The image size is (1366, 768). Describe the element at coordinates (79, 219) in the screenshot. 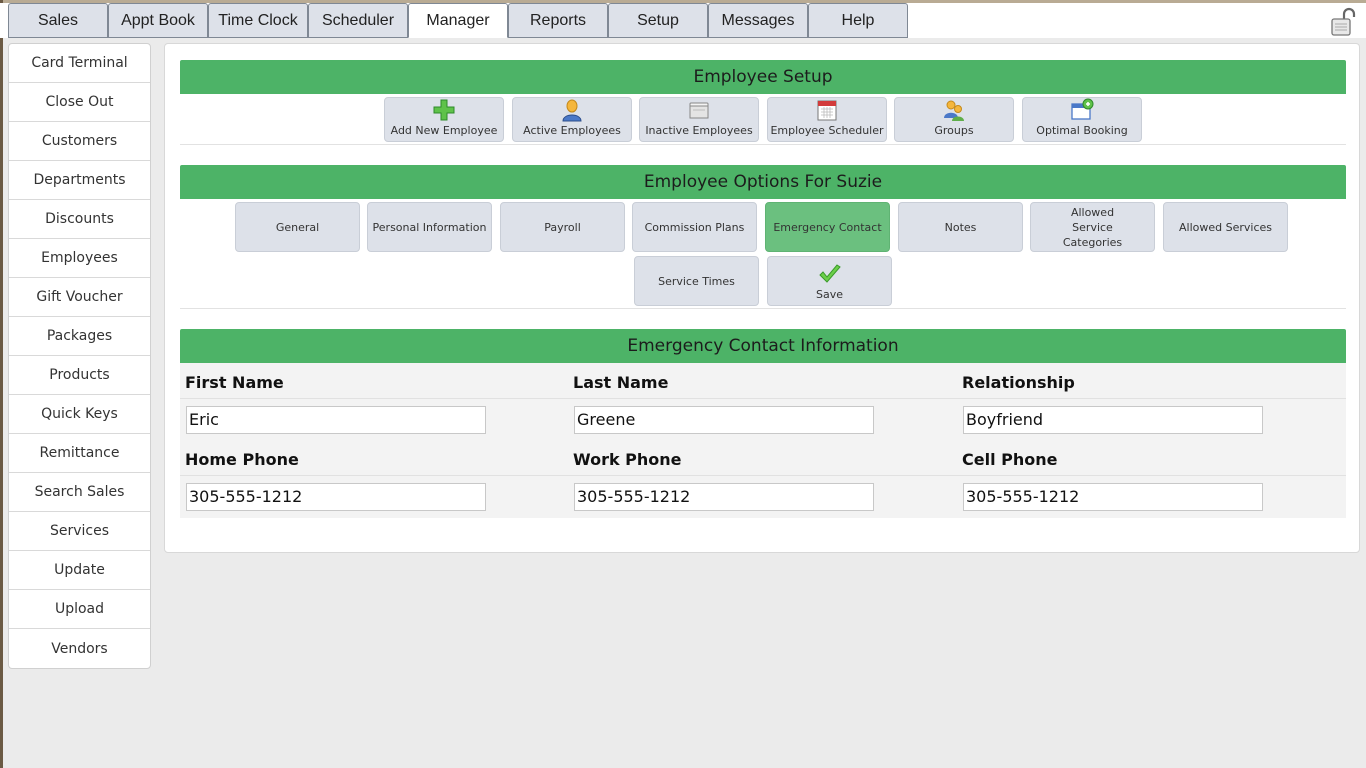

I see `sidebar-item-discounts: Discounts` at that location.